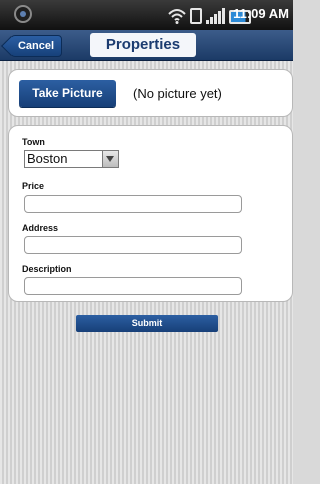 Image resolution: width=320 pixels, height=484 pixels. I want to click on take-picture-button: Take Picture, so click(67, 93).